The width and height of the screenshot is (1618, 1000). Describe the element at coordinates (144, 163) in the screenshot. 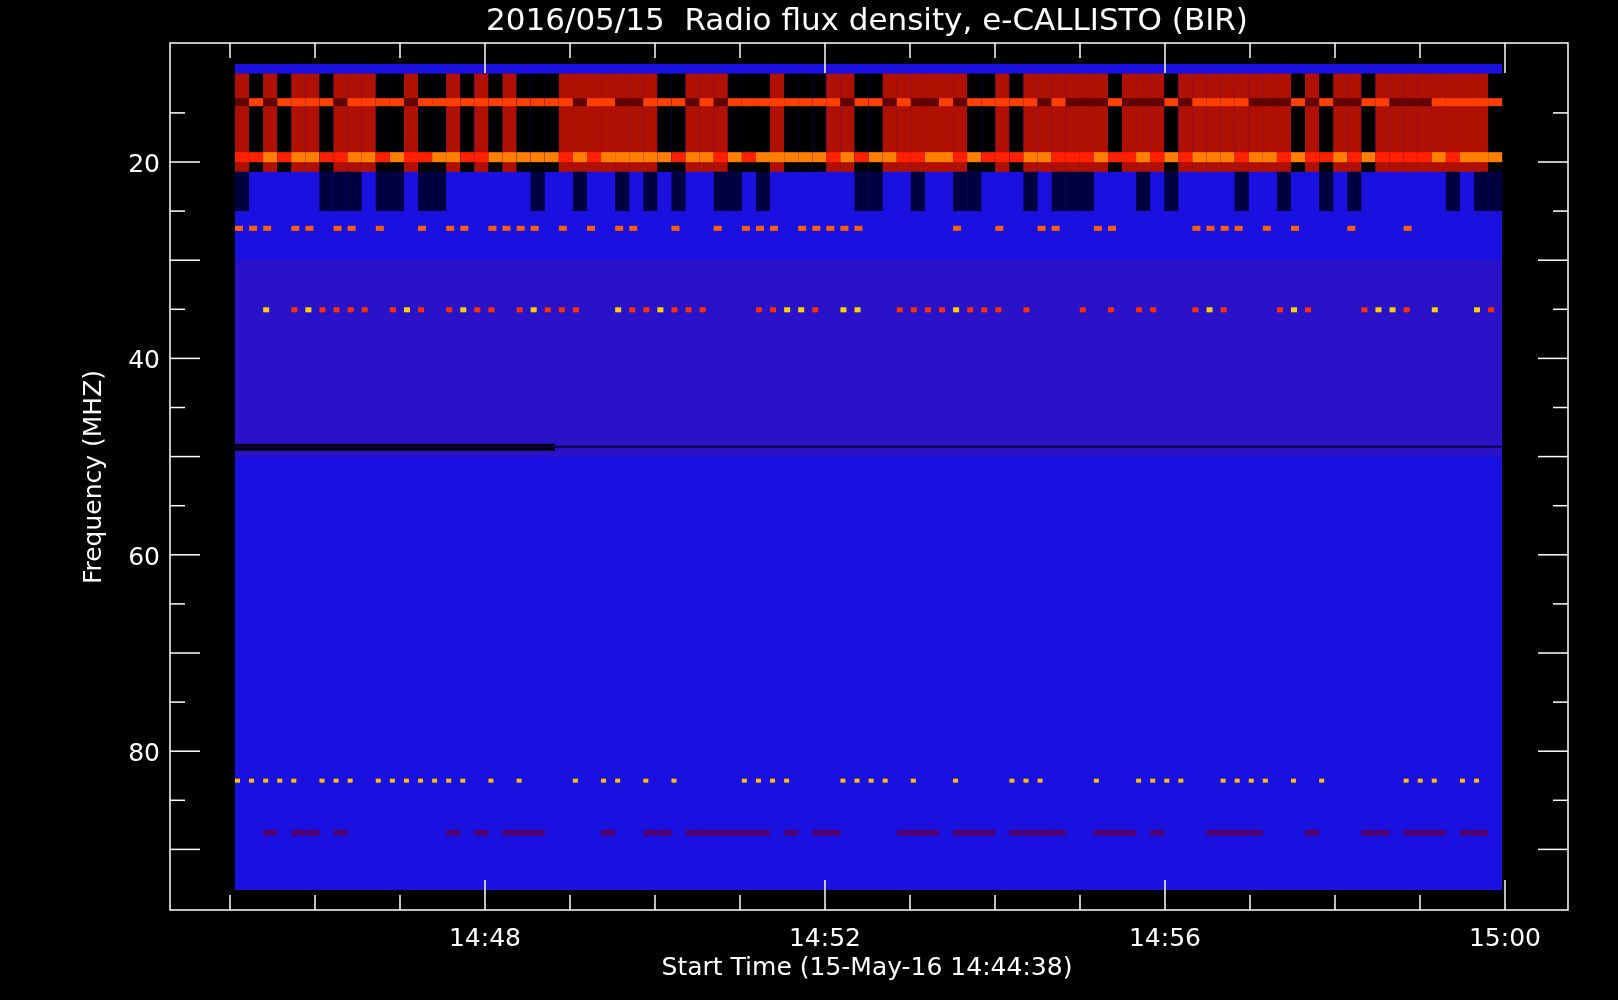

I see `y-tick-label: 20` at that location.